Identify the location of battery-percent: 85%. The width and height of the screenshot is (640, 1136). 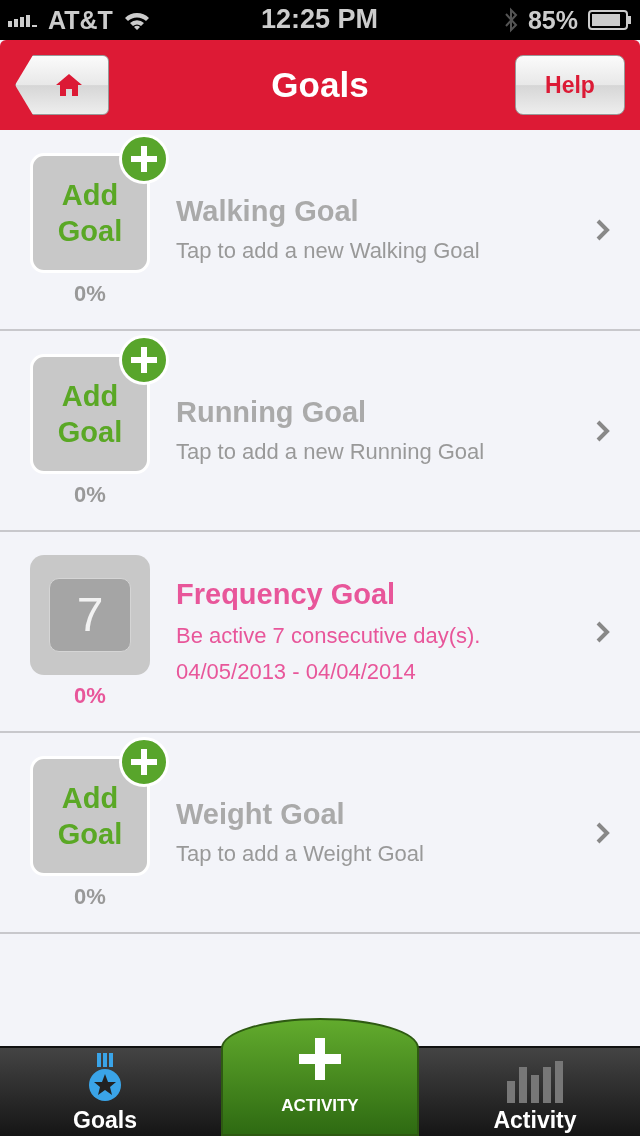
(552, 20).